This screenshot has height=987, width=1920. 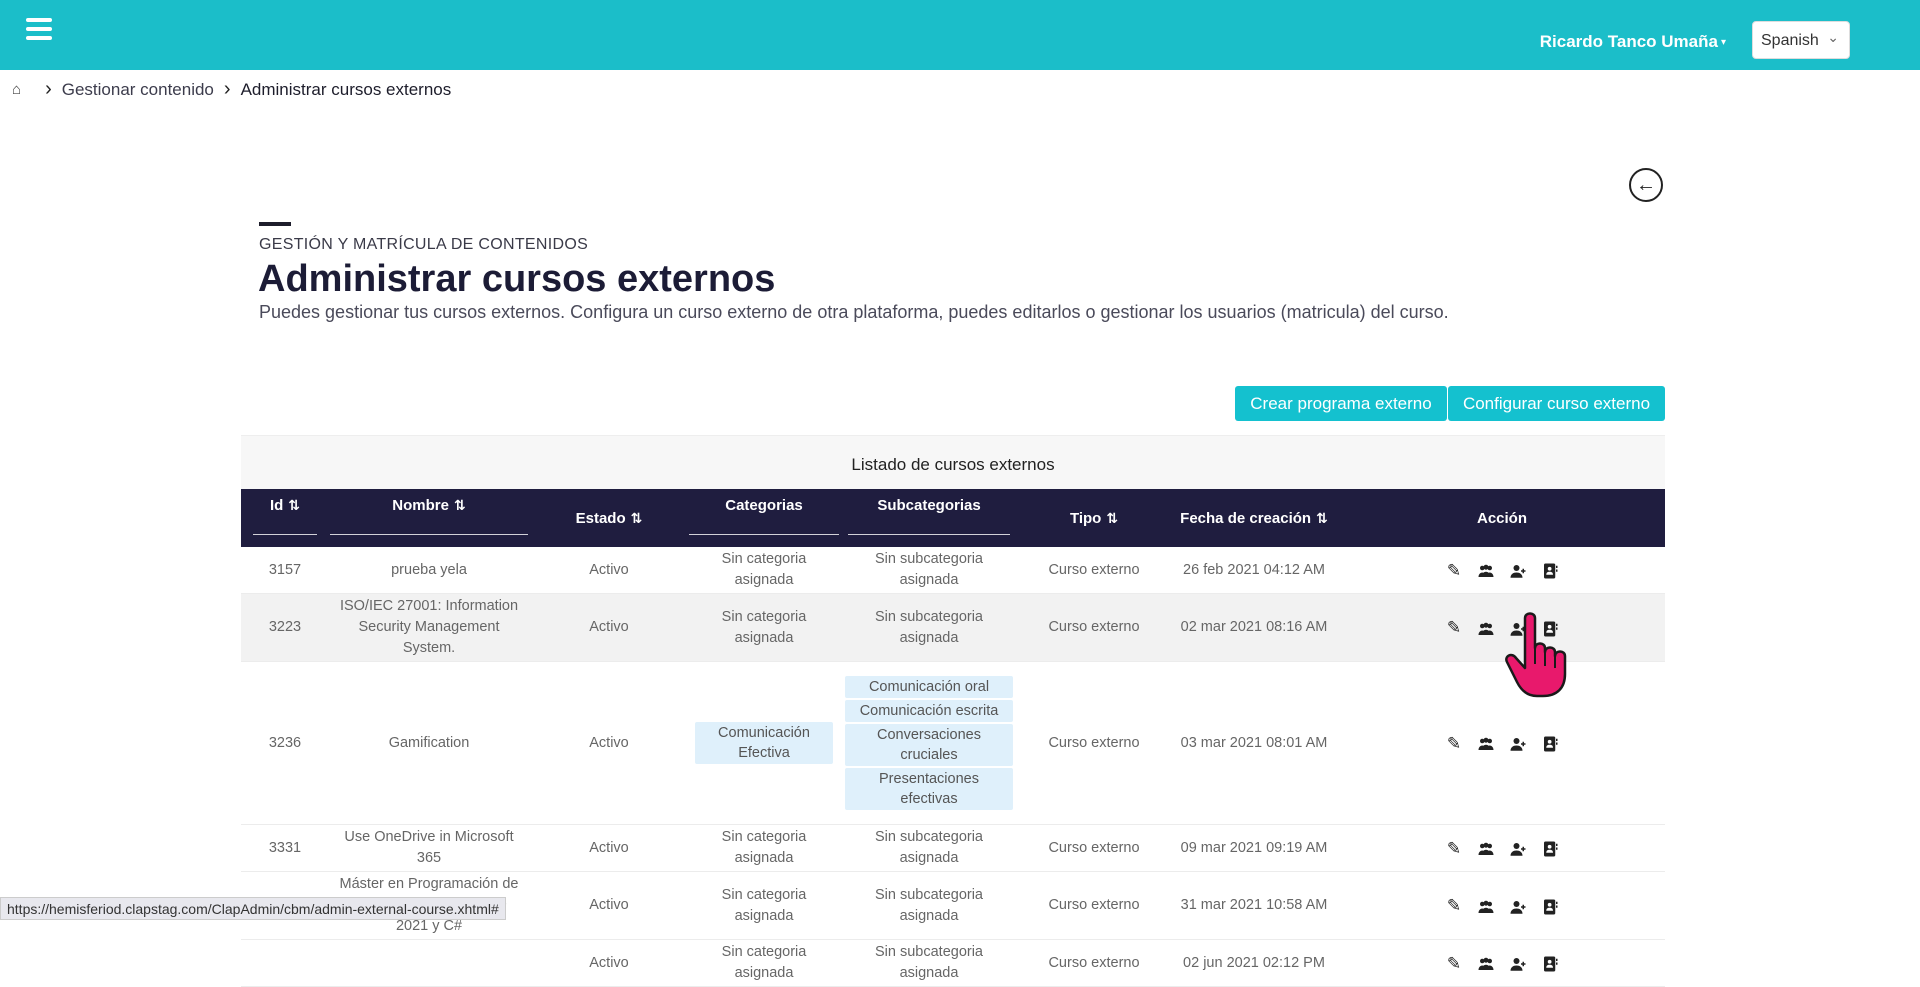 I want to click on user-name: Ricardo Tanco Umaña, so click(x=1628, y=41).